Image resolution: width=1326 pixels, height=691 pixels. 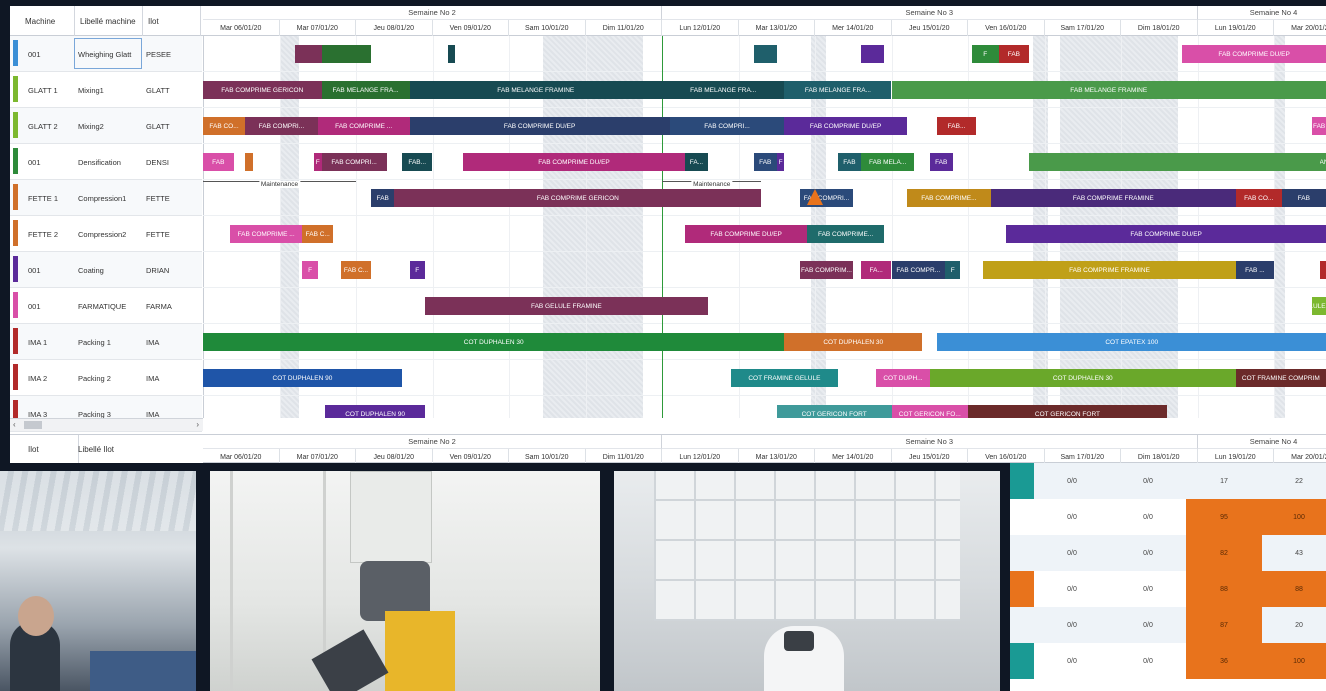 I want to click on load-cell: 100, so click(x=1294, y=517).